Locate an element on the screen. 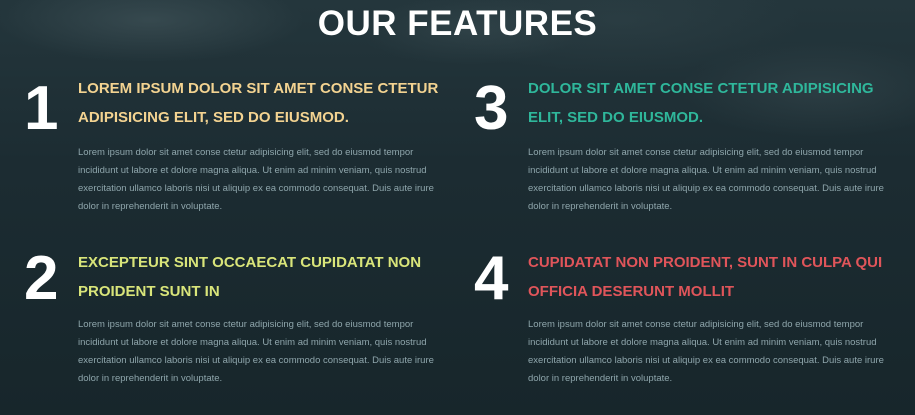 The height and width of the screenshot is (415, 915). feature-number: 2 is located at coordinates (41, 278).